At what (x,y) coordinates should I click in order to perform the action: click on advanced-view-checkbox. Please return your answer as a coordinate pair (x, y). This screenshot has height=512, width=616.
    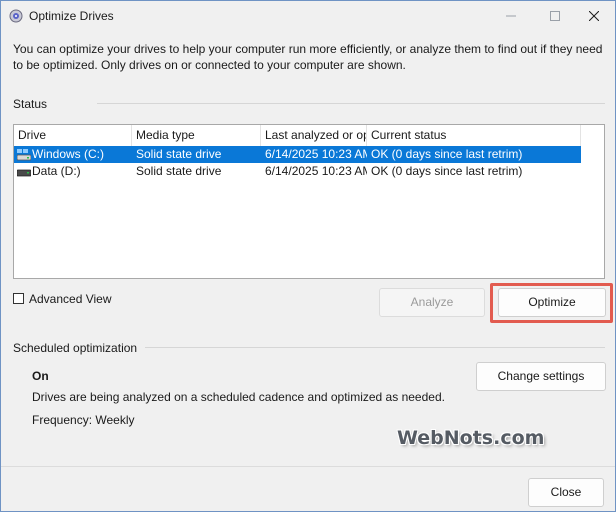
    Looking at the image, I should click on (18, 298).